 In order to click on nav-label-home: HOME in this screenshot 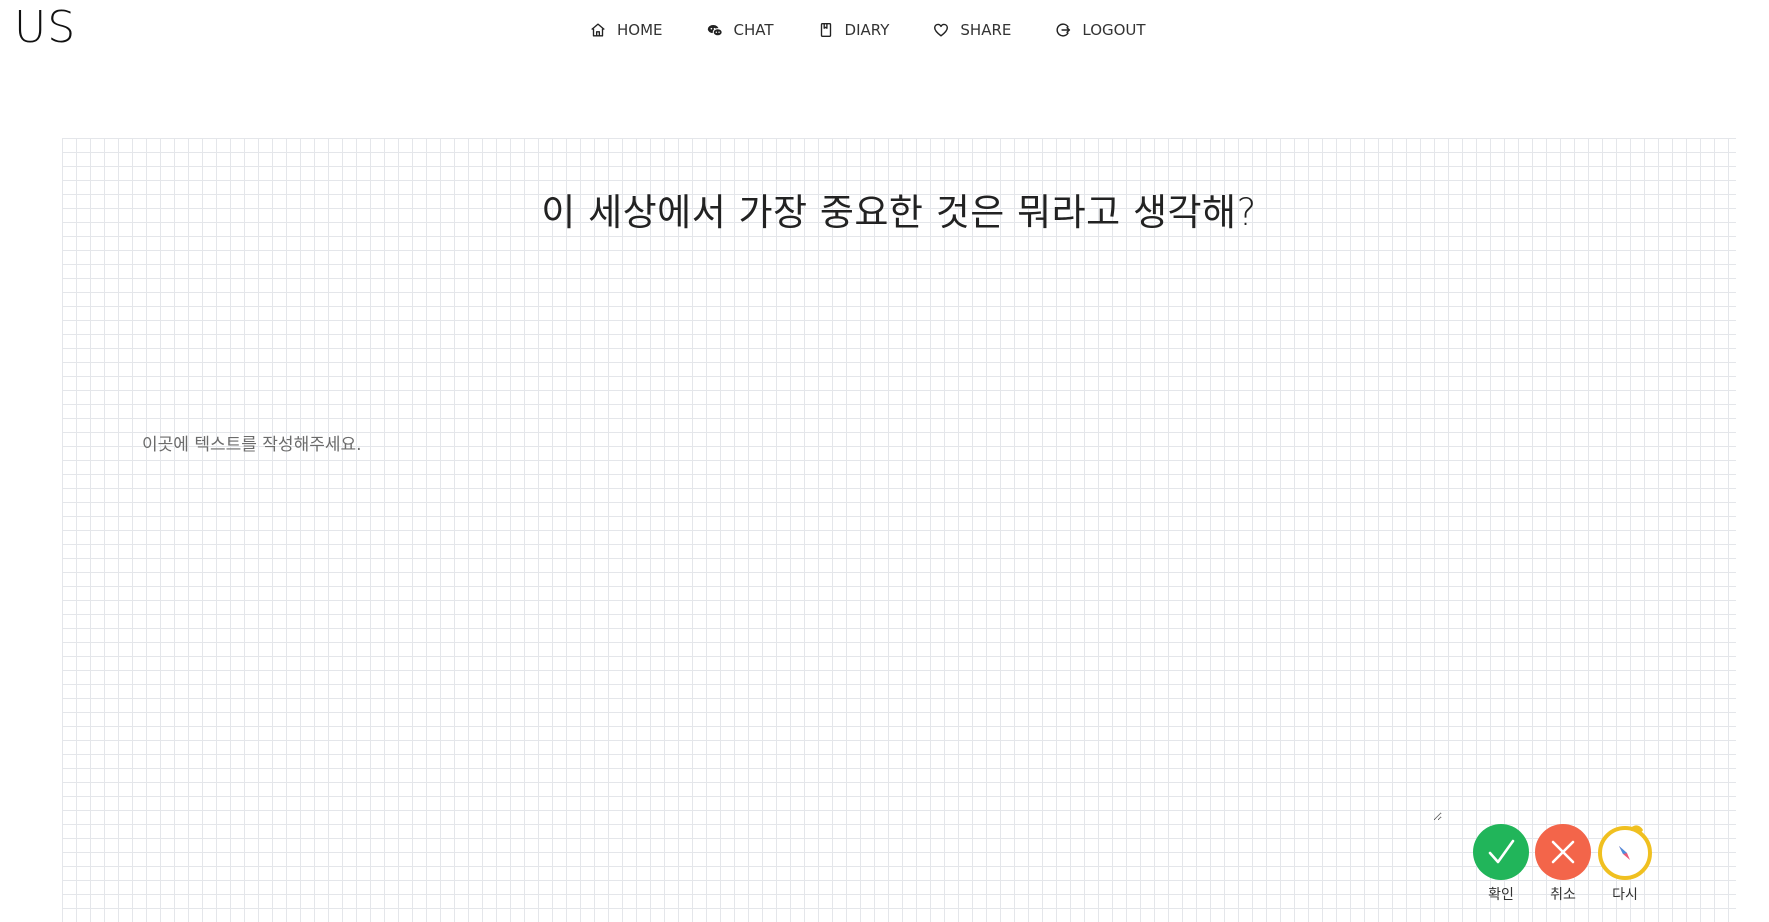, I will do `click(640, 30)`.